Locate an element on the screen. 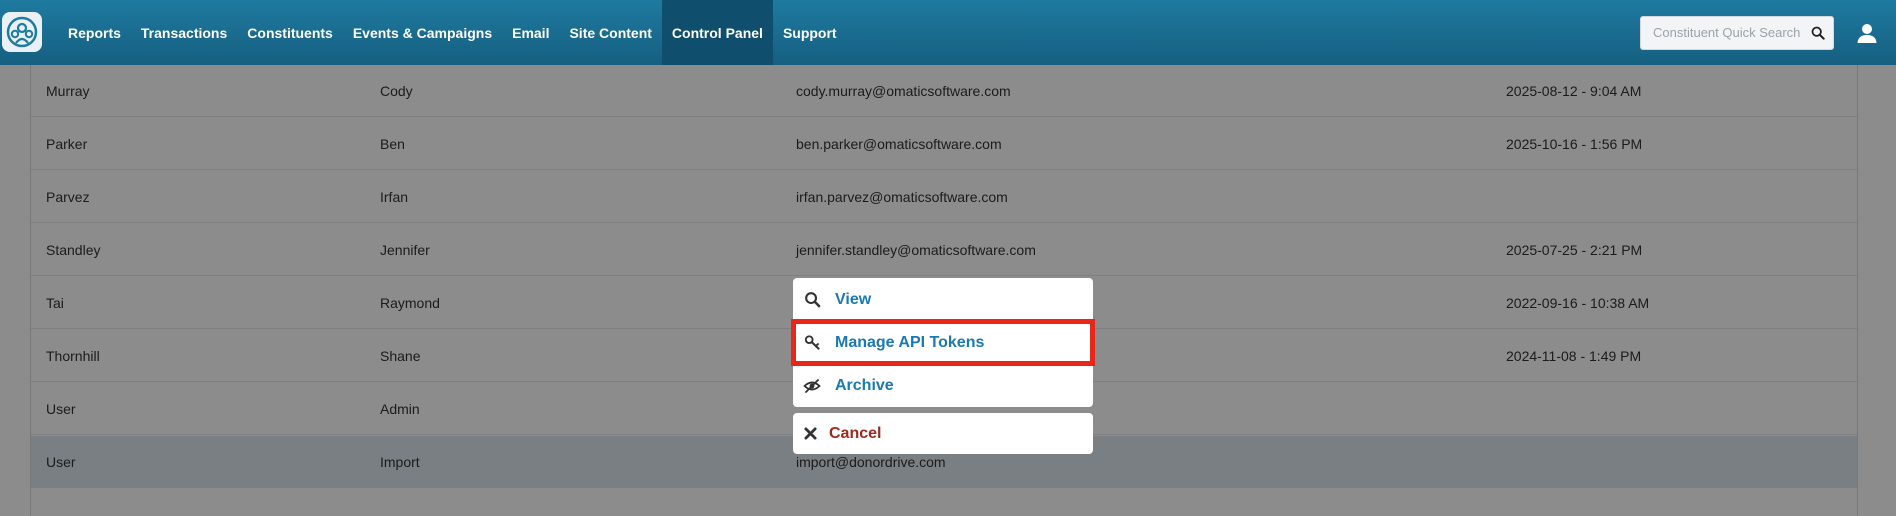 The image size is (1896, 516). app-logo is located at coordinates (22, 32).